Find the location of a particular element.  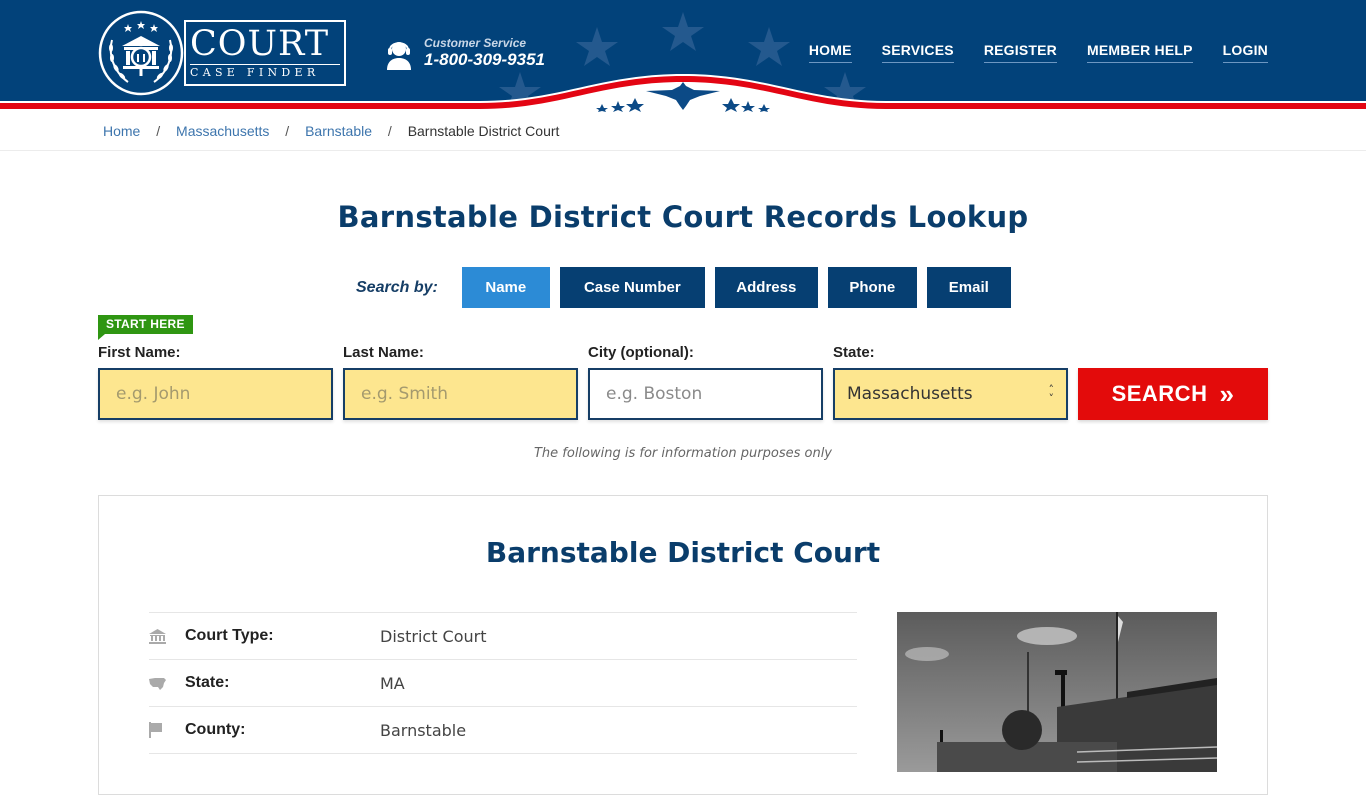

breadcrumb-home: Home is located at coordinates (121, 131).